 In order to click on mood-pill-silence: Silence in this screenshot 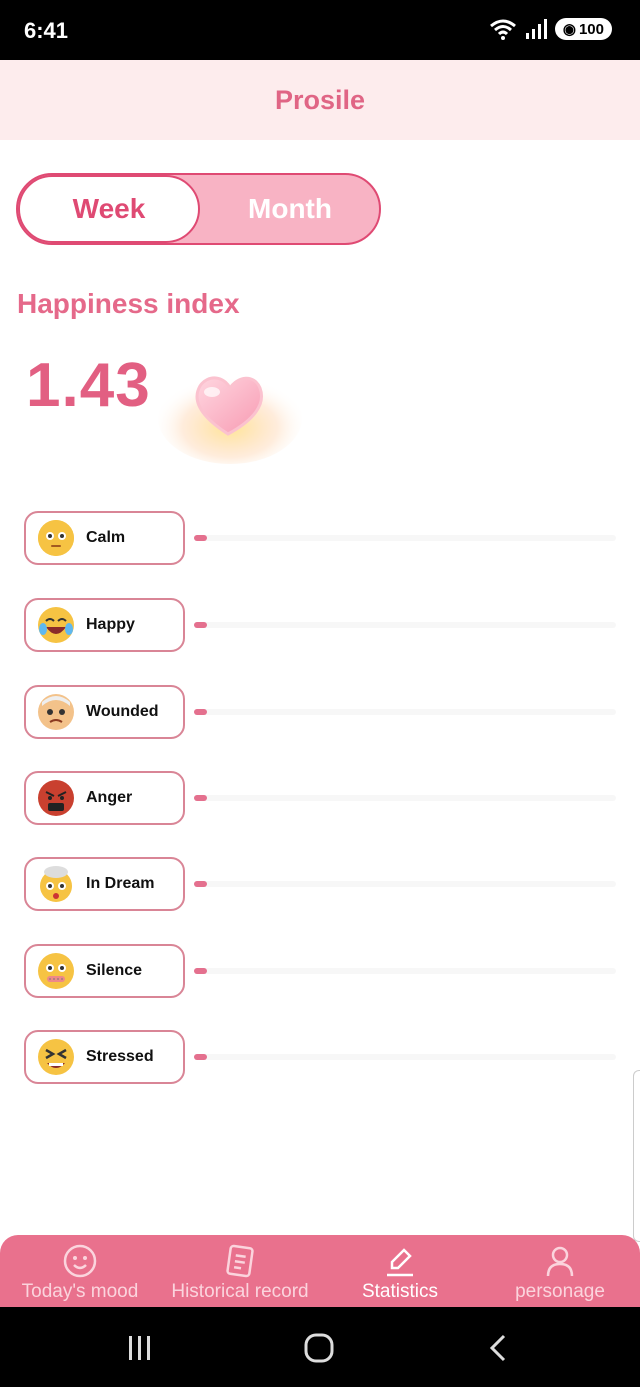, I will do `click(104, 971)`.